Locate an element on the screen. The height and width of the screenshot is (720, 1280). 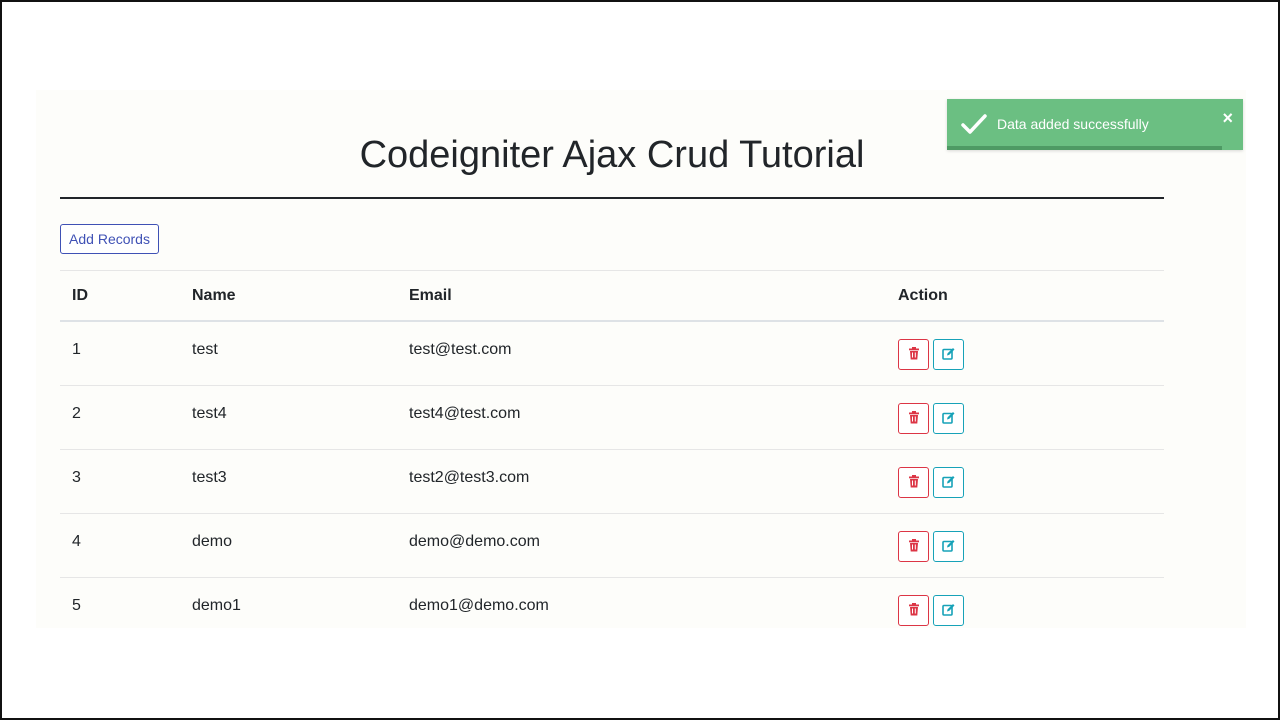
cell-id: 2 is located at coordinates (120, 417).